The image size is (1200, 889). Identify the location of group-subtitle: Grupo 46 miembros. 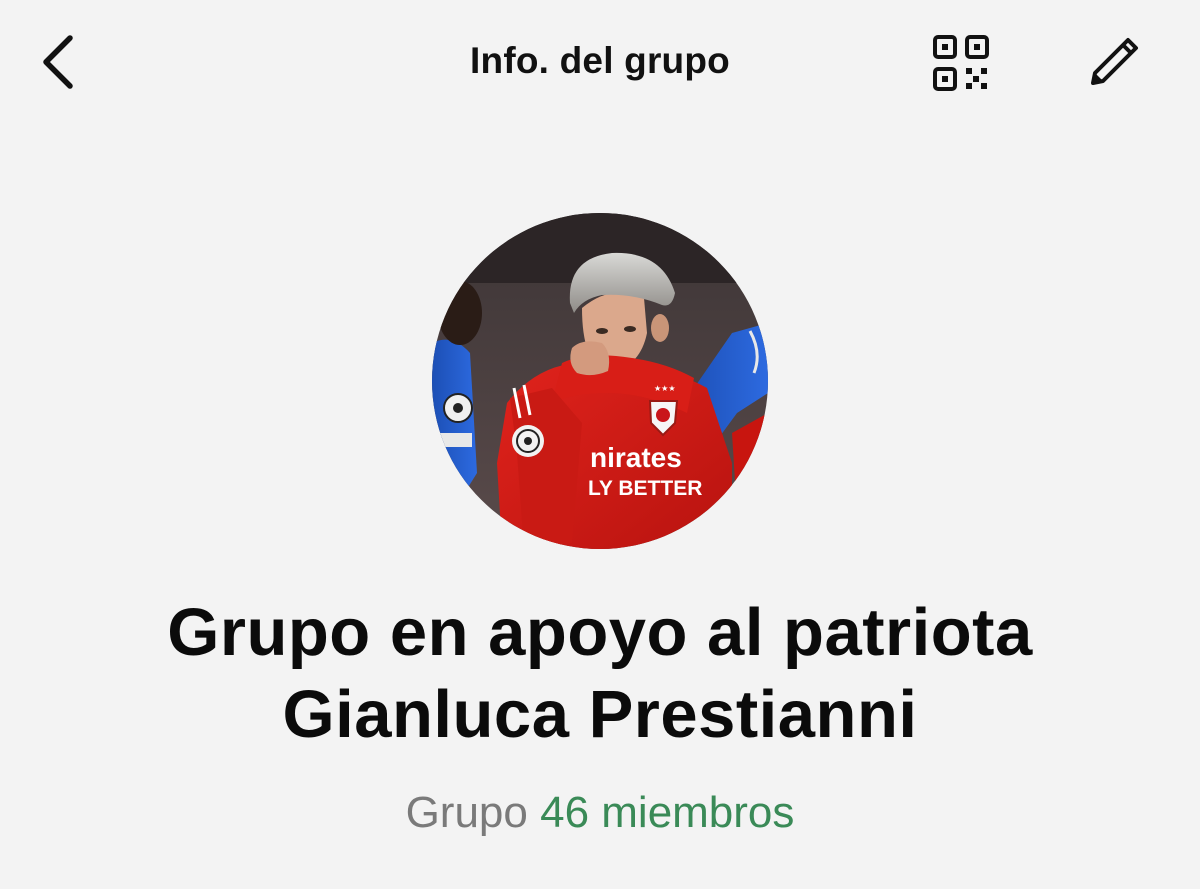
(600, 813).